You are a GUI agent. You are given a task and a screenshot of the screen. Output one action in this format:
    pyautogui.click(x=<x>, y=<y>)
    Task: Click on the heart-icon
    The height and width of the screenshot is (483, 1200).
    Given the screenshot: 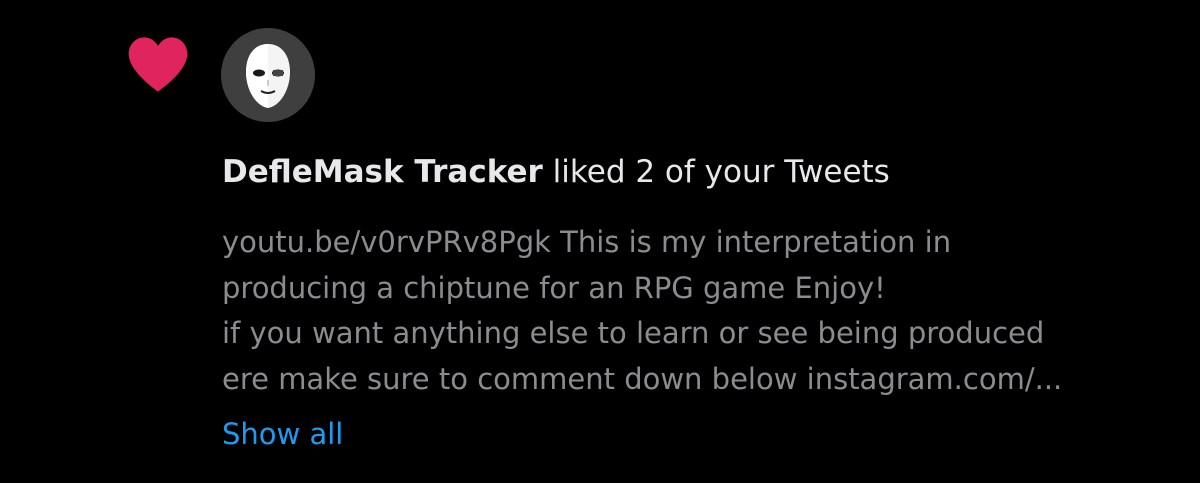 What is the action you would take?
    pyautogui.click(x=158, y=64)
    